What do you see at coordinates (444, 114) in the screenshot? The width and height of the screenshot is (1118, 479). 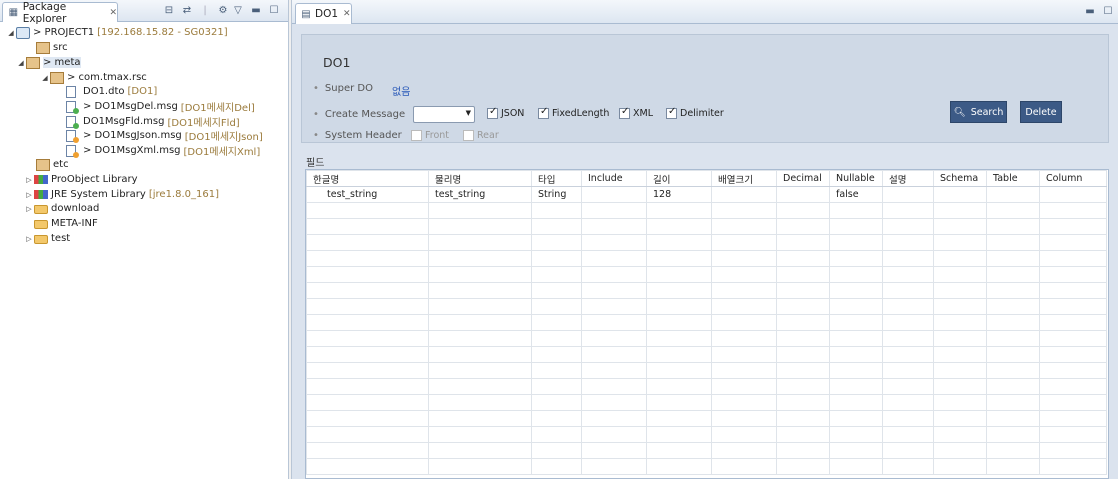 I see `create-message-select` at bounding box center [444, 114].